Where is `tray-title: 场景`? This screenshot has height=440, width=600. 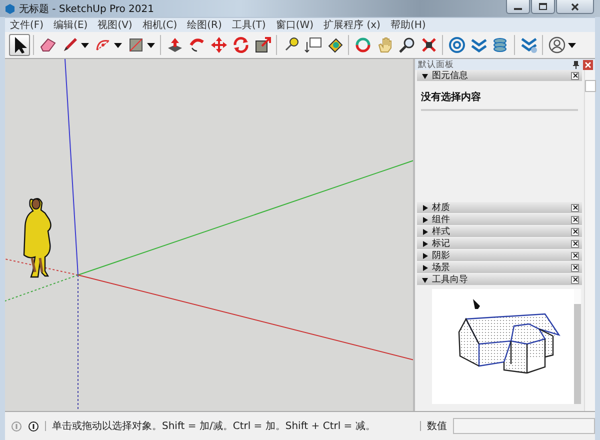
tray-title: 场景 is located at coordinates (441, 268).